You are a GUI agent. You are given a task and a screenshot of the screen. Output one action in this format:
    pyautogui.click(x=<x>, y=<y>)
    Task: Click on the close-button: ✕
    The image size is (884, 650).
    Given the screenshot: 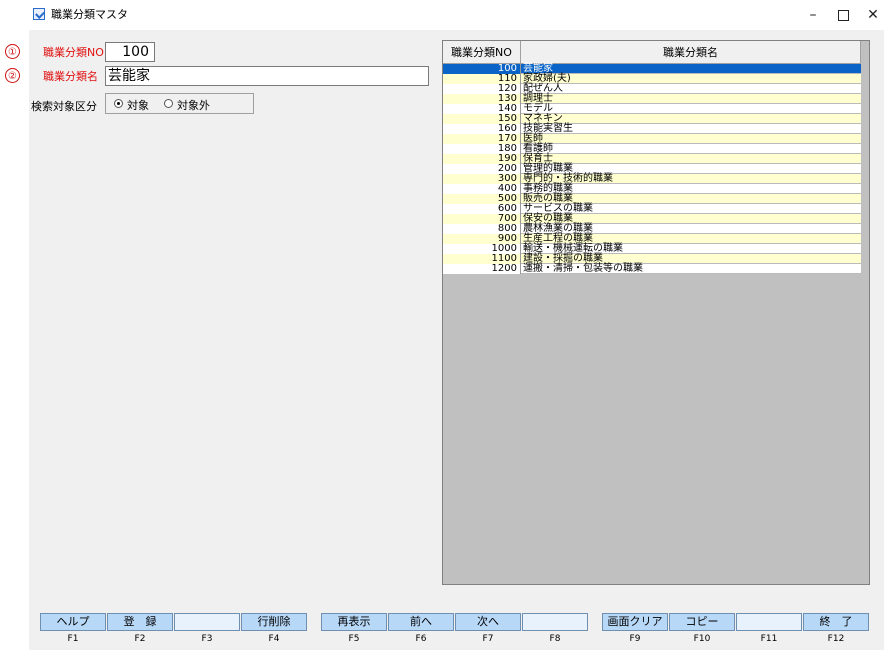 What is the action you would take?
    pyautogui.click(x=867, y=15)
    